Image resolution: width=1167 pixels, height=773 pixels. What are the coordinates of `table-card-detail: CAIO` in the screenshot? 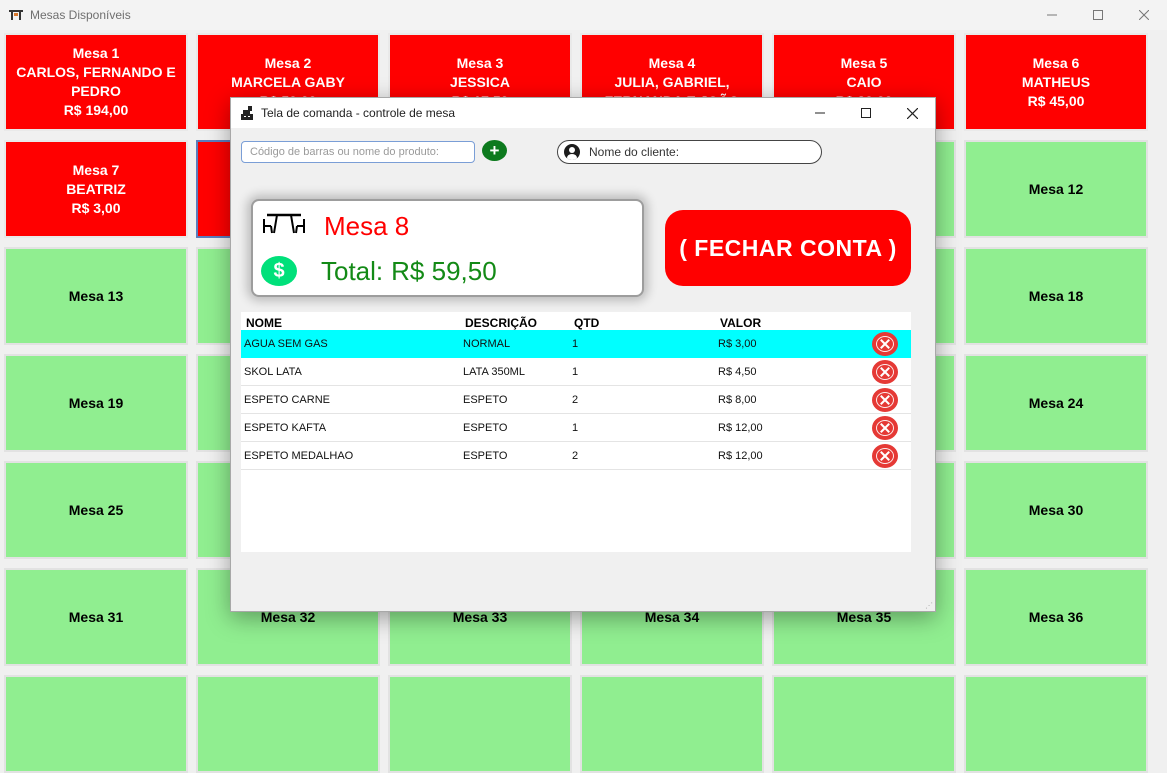 It's located at (864, 81).